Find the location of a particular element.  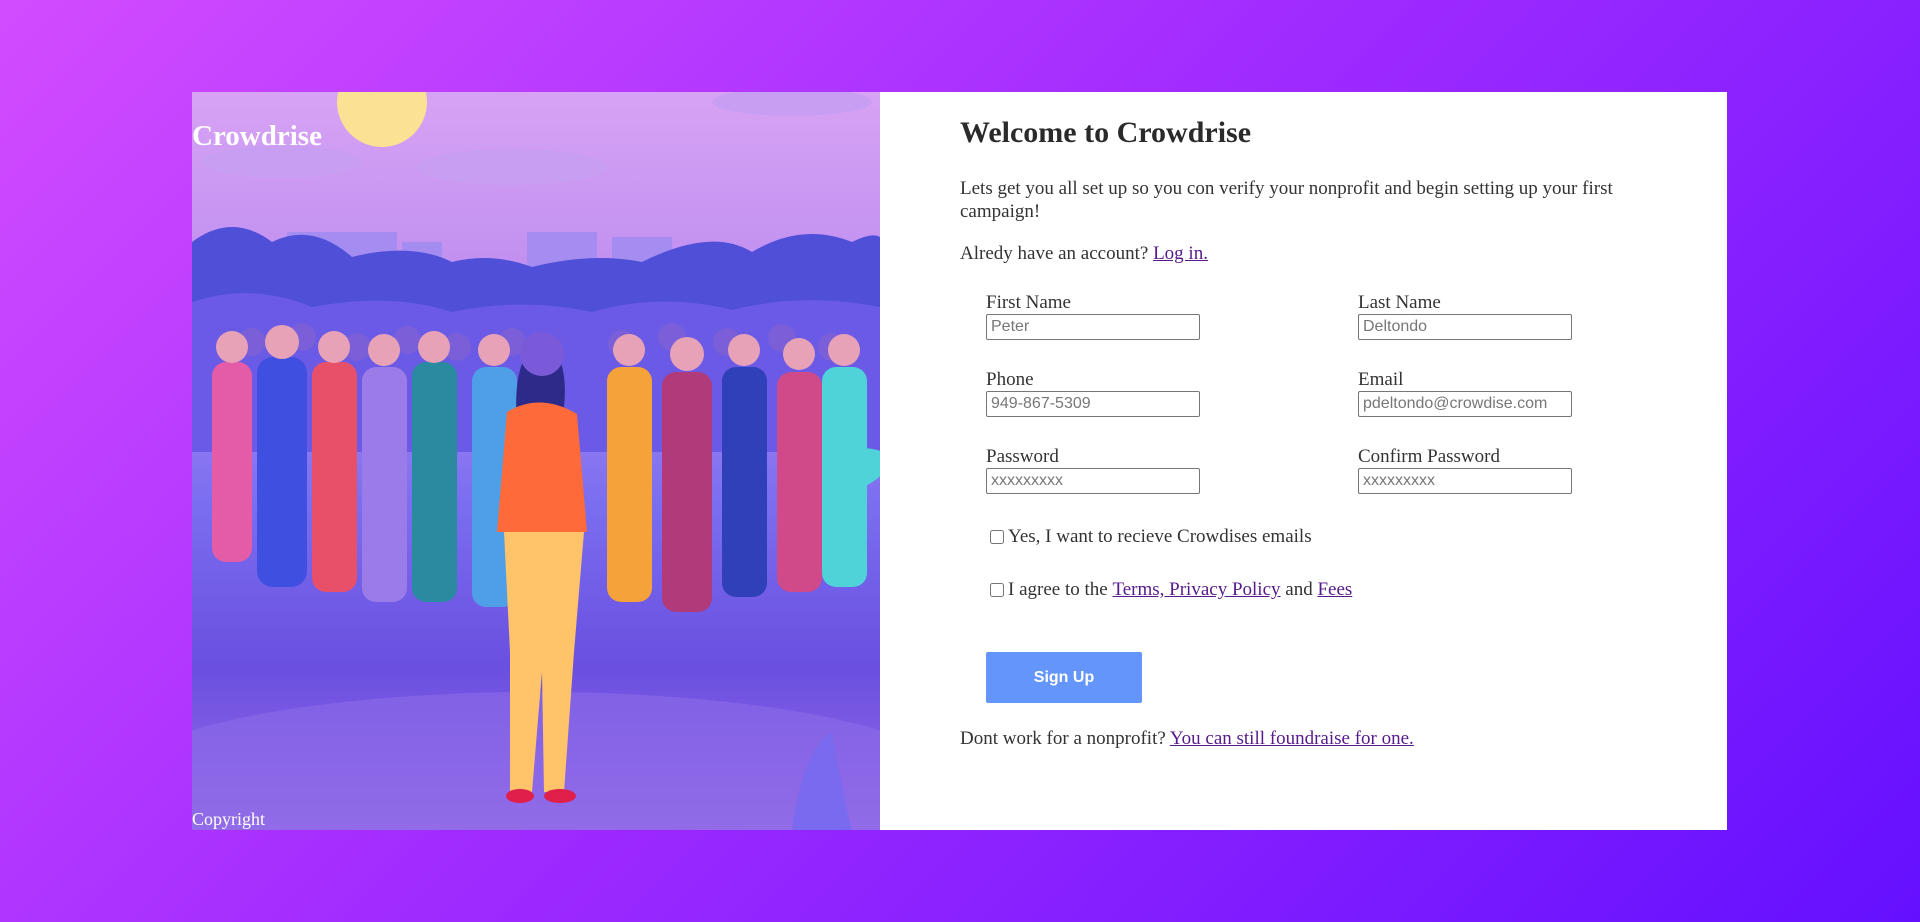

confirm-password-group: Confirm Password is located at coordinates (1465, 470).